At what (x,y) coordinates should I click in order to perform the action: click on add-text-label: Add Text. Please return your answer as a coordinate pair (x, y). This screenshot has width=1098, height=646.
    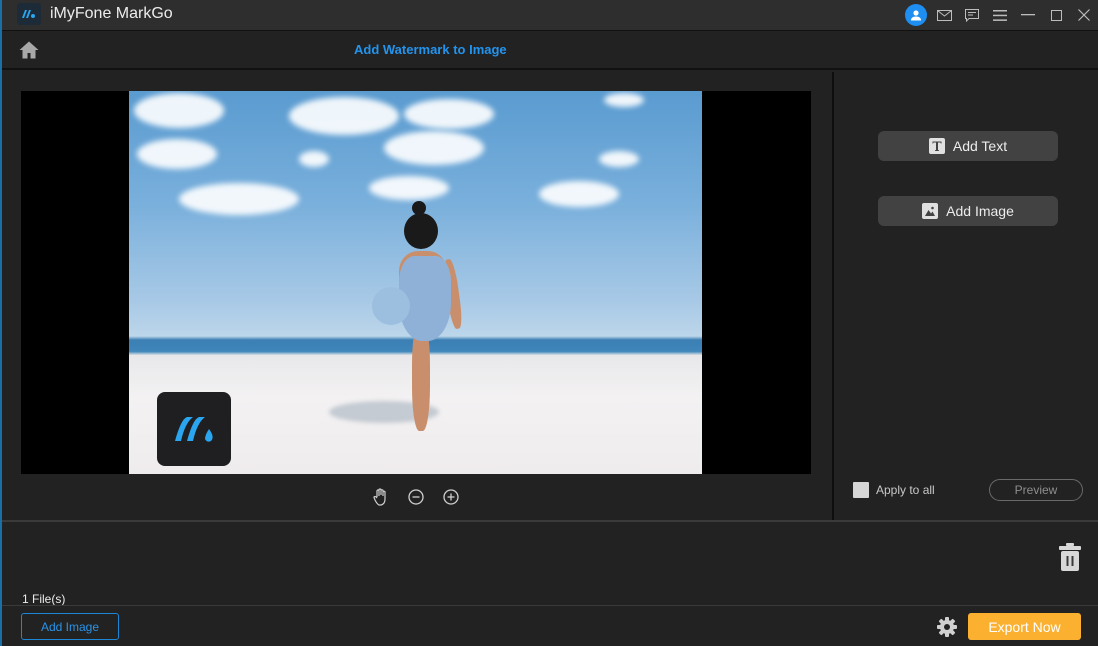
    Looking at the image, I should click on (980, 146).